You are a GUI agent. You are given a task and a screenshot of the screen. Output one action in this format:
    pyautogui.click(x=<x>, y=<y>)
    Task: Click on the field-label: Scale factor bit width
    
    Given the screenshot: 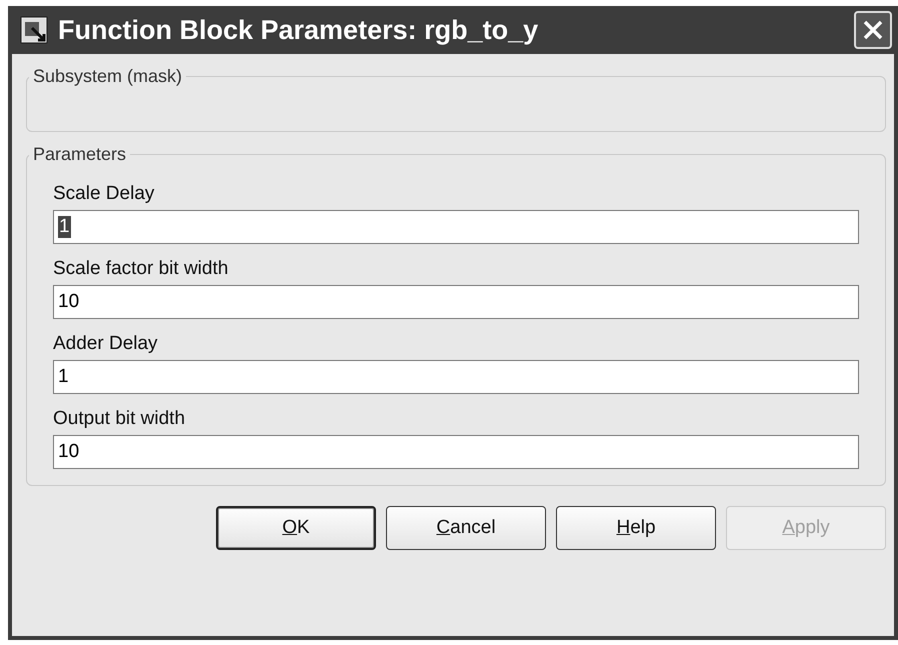 What is the action you would take?
    pyautogui.click(x=141, y=269)
    